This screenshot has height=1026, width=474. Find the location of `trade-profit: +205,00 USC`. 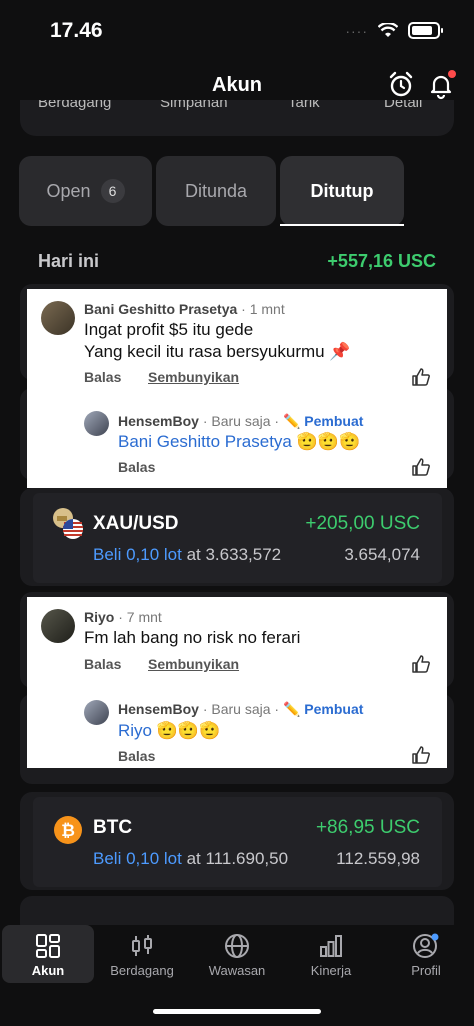

trade-profit: +205,00 USC is located at coordinates (362, 523).